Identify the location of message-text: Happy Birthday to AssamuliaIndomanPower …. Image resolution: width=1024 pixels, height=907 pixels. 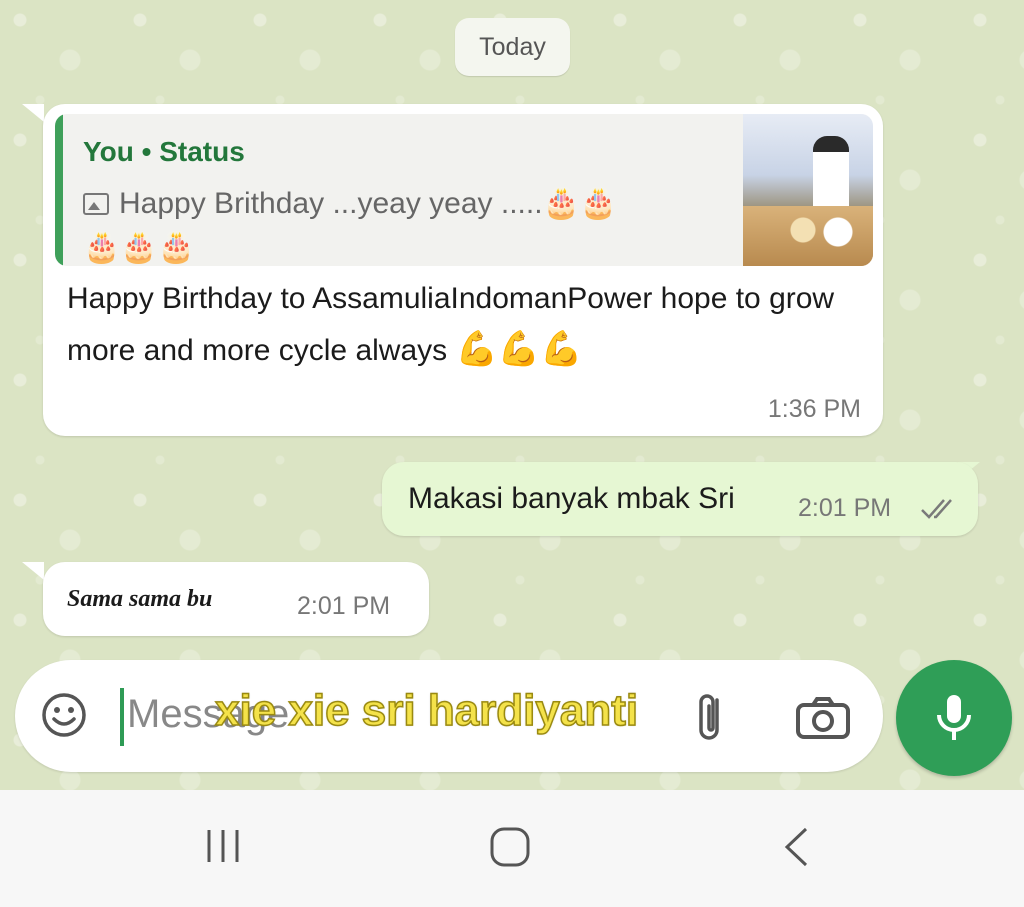
(467, 325).